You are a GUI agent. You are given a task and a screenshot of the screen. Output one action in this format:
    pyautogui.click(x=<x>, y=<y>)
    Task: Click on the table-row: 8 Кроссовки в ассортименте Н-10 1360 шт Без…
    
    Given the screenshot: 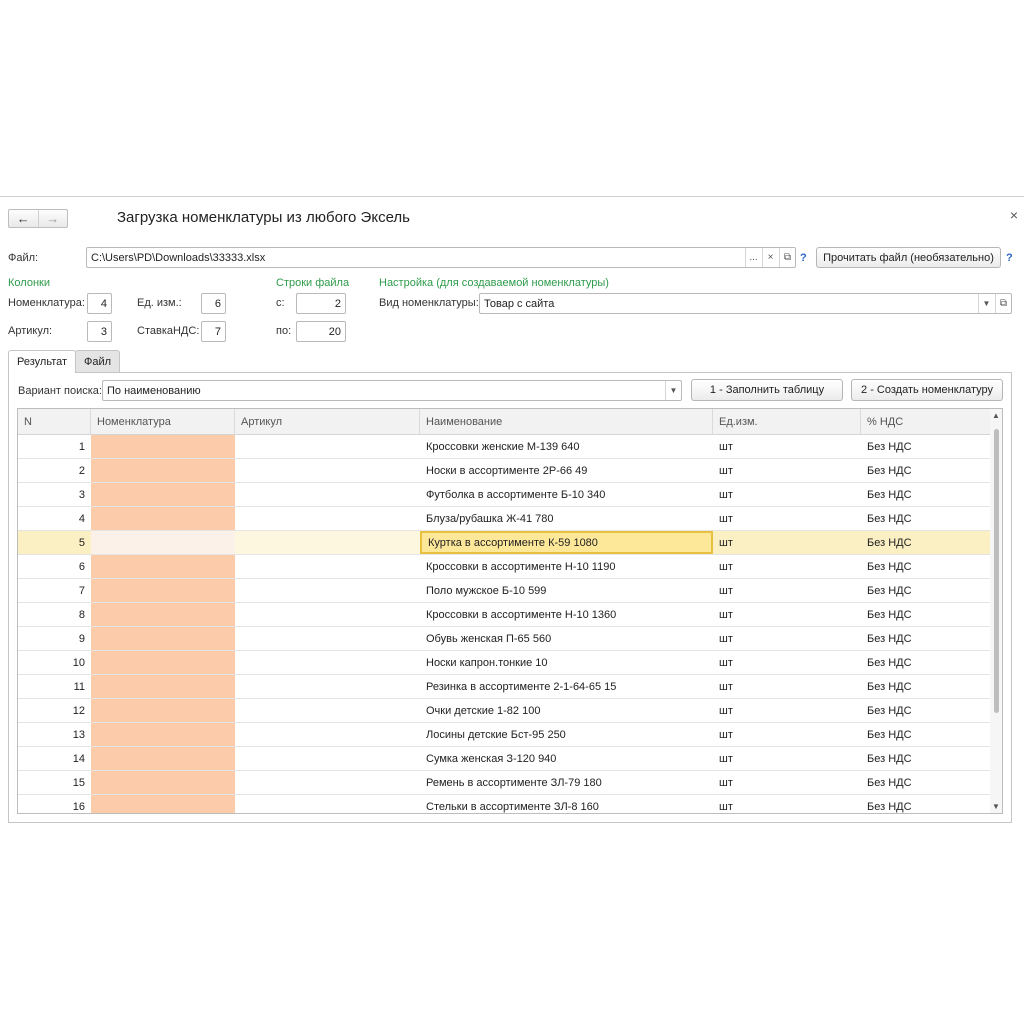 What is the action you would take?
    pyautogui.click(x=504, y=615)
    